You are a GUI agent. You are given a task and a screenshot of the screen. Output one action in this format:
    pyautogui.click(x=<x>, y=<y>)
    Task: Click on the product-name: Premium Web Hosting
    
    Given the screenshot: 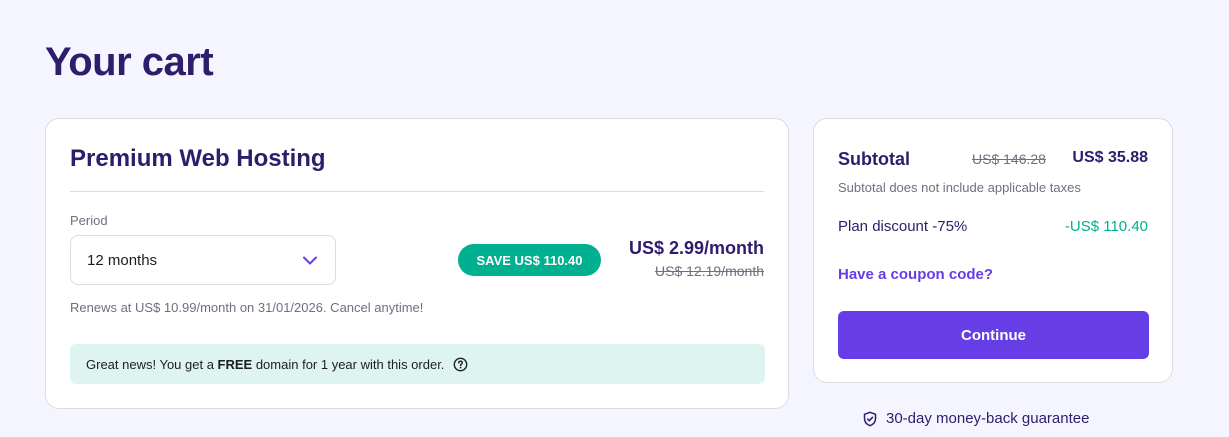 What is the action you would take?
    pyautogui.click(x=198, y=158)
    